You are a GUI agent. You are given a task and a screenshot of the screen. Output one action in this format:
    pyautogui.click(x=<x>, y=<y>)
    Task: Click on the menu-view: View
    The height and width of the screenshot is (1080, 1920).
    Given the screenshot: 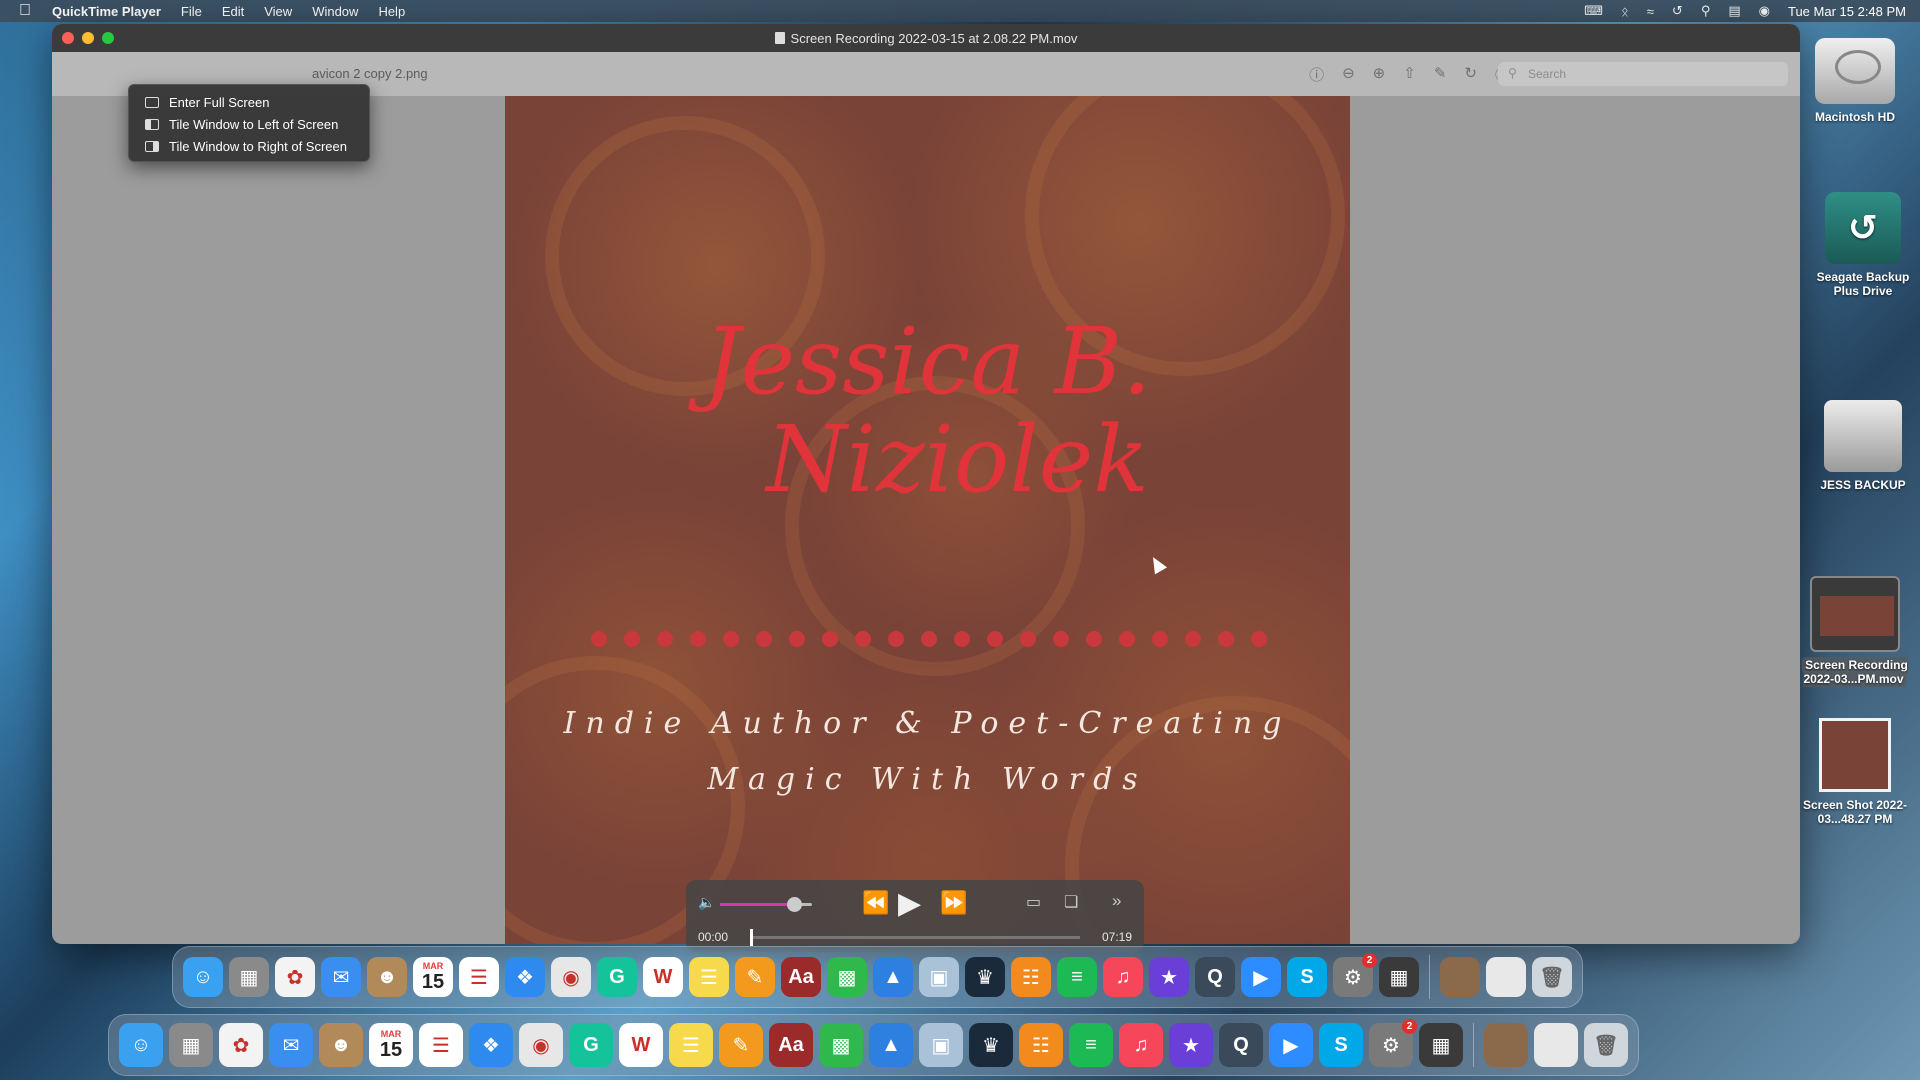 What is the action you would take?
    pyautogui.click(x=278, y=11)
    